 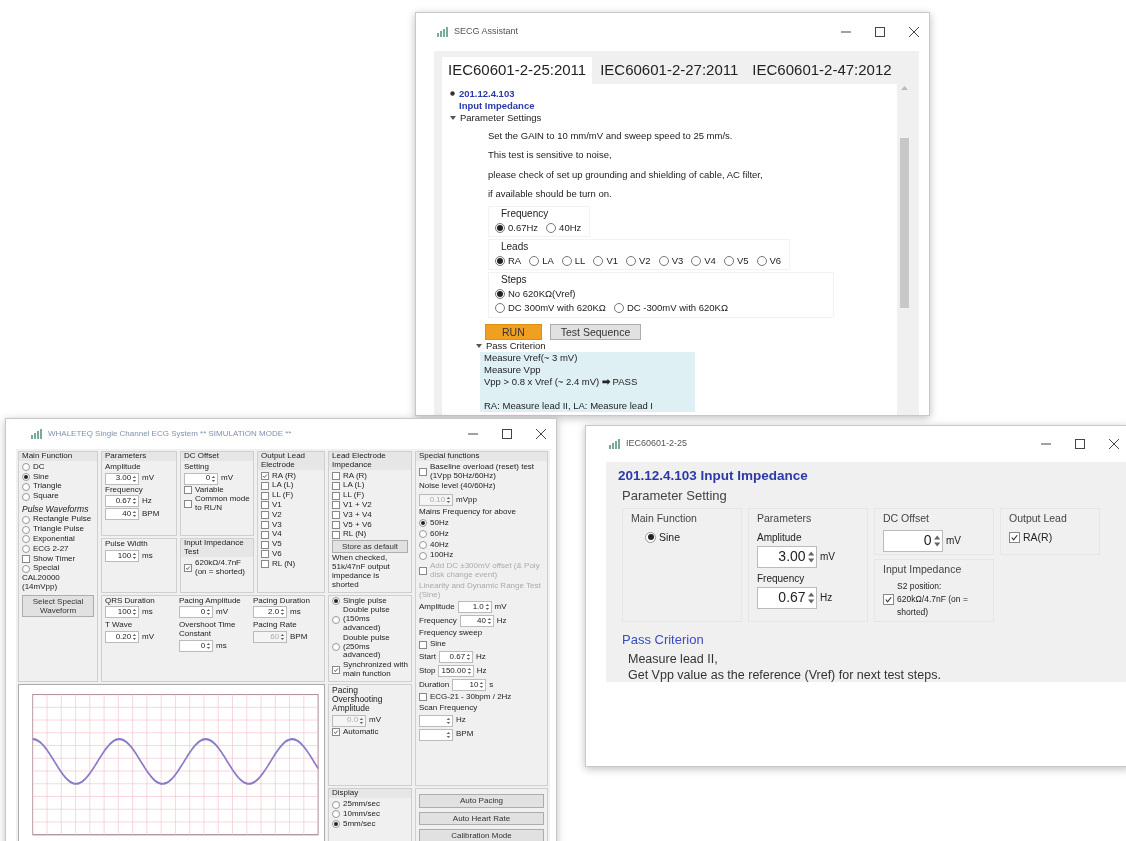 I want to click on radio-button: LA, so click(x=541, y=260).